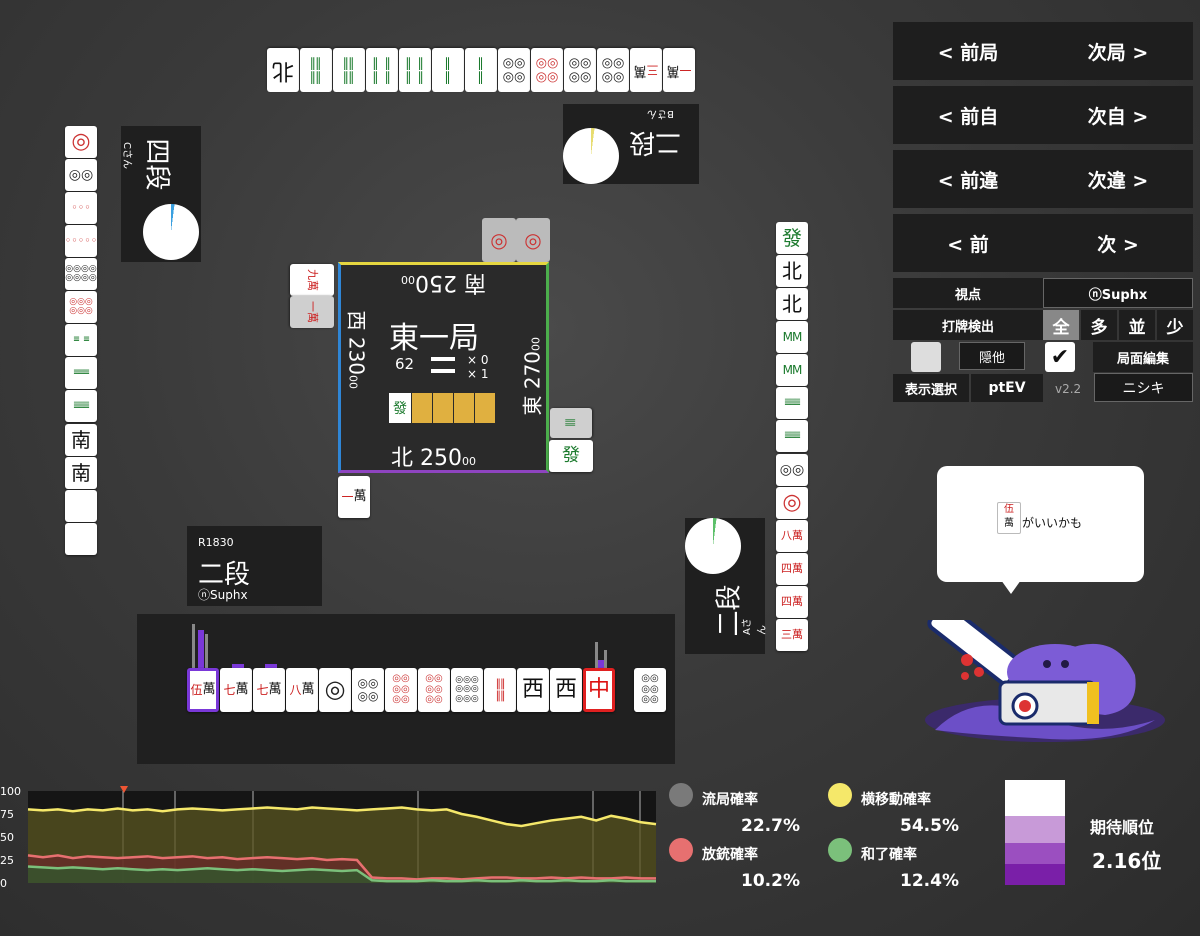 This screenshot has width=1200, height=936. What do you see at coordinates (478, 374) in the screenshot?
I see `riichi-count: × 1` at bounding box center [478, 374].